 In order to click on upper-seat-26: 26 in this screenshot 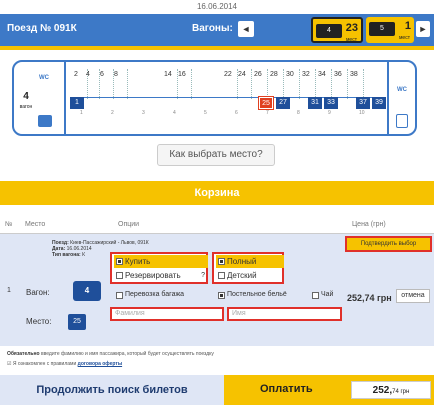, I will do `click(261, 84)`.